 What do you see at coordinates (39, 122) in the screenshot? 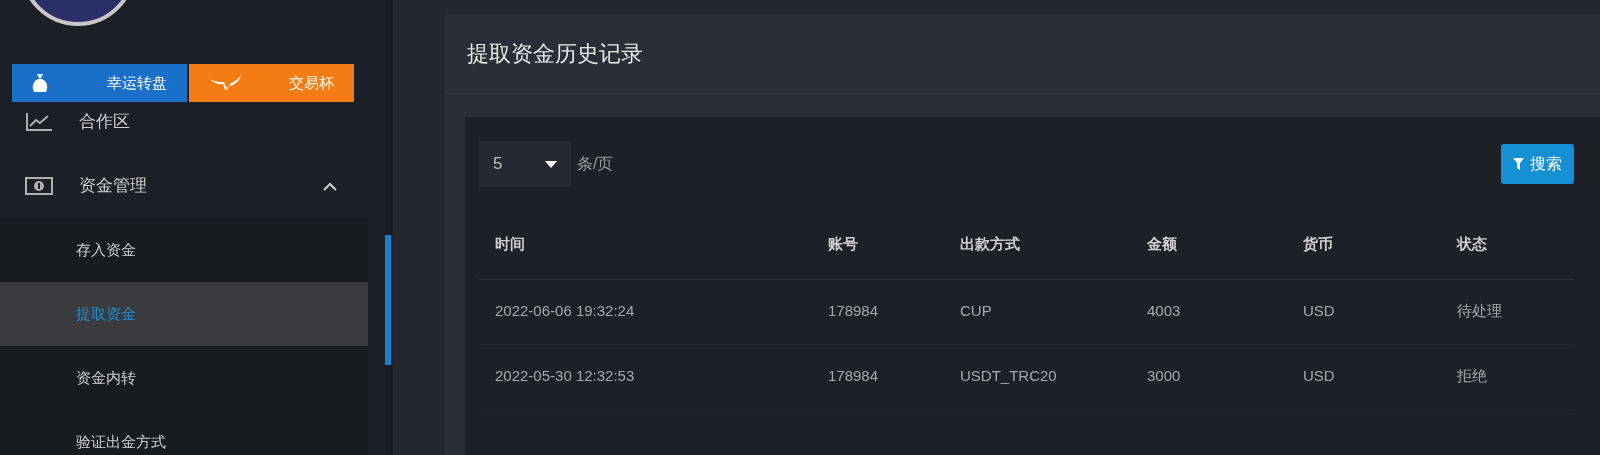
I see `line-chart-icon` at bounding box center [39, 122].